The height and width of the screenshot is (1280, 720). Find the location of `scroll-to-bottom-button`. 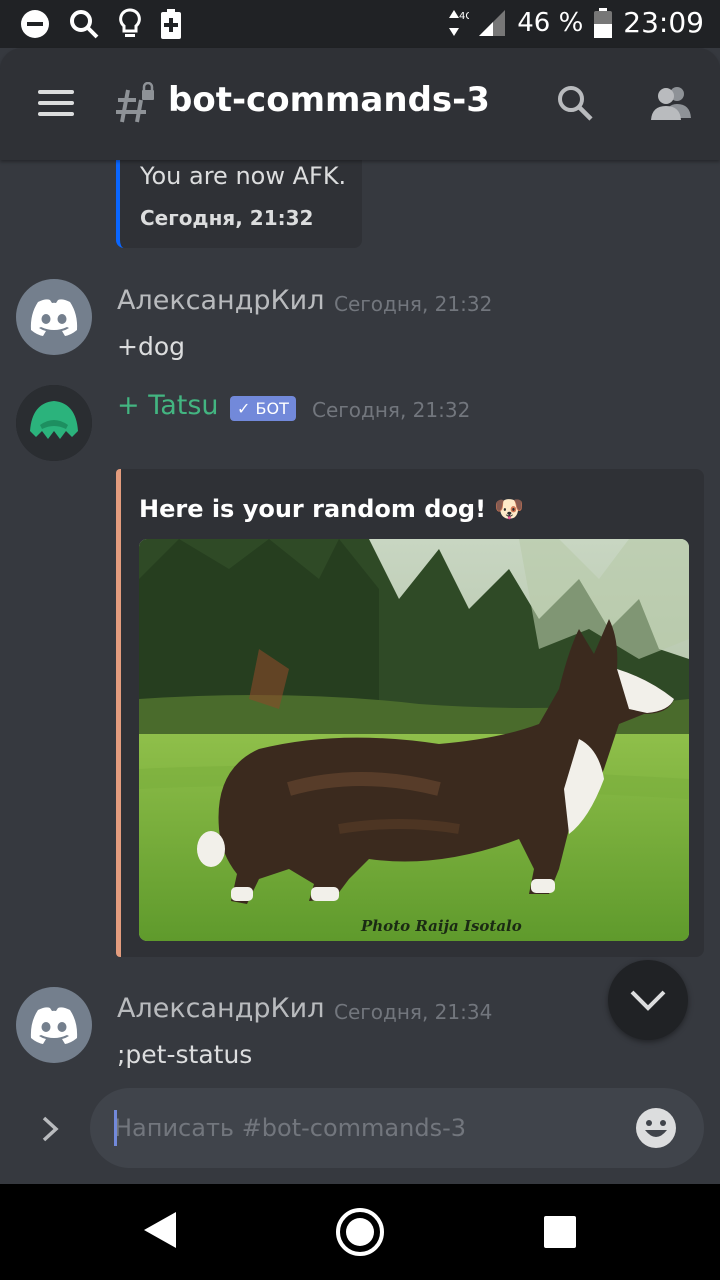

scroll-to-bottom-button is located at coordinates (648, 1000).